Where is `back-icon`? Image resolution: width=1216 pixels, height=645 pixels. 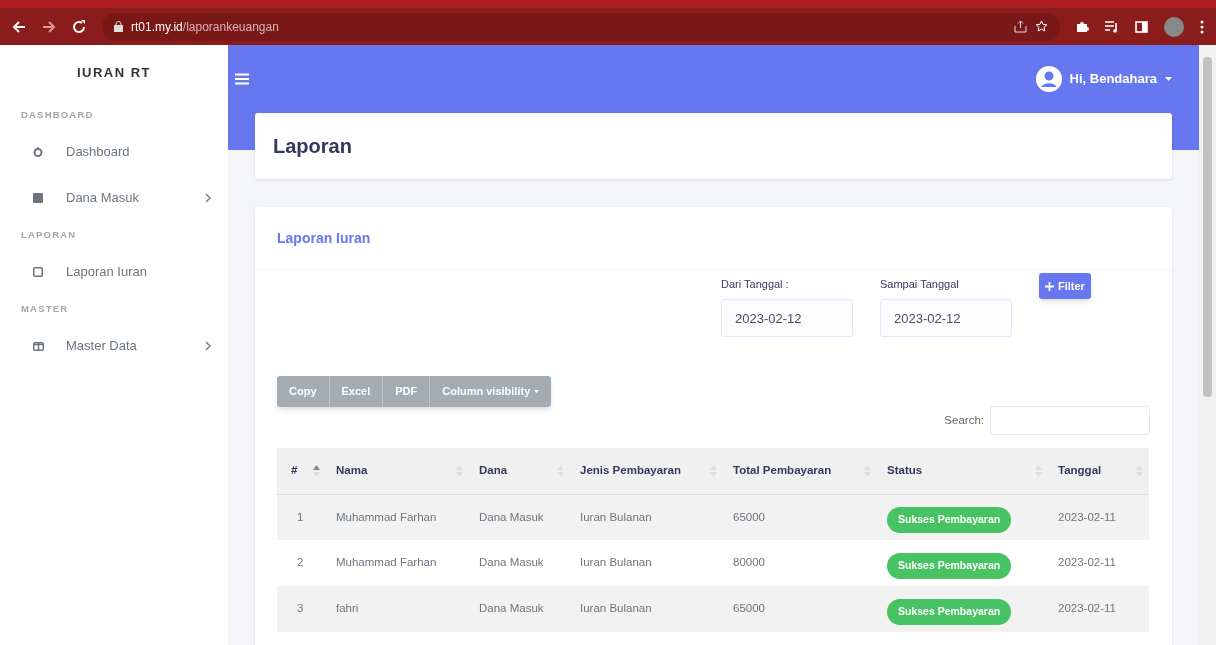 back-icon is located at coordinates (19, 26).